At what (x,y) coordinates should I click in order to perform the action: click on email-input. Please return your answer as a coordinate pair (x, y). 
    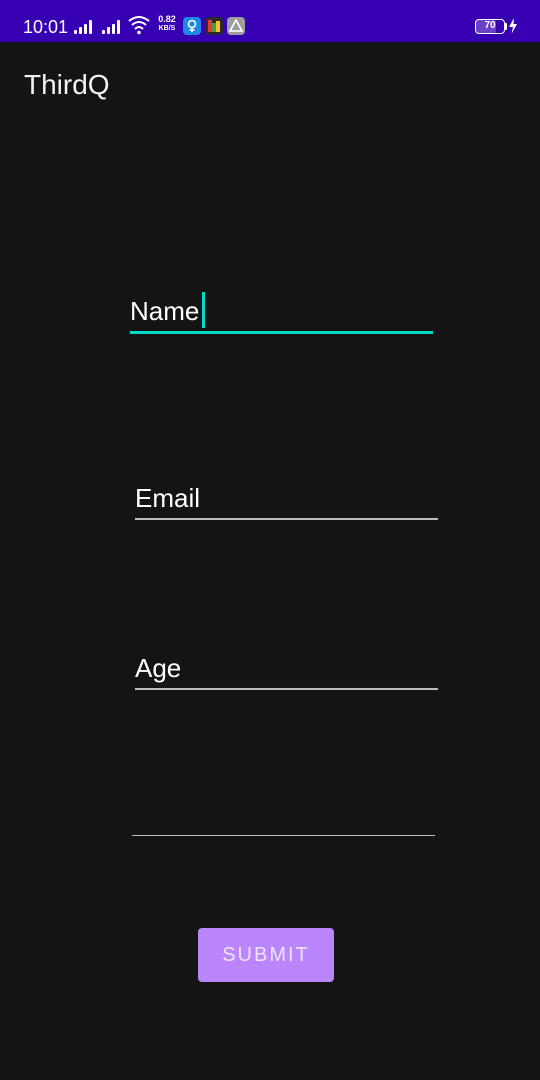
    Looking at the image, I should click on (286, 498).